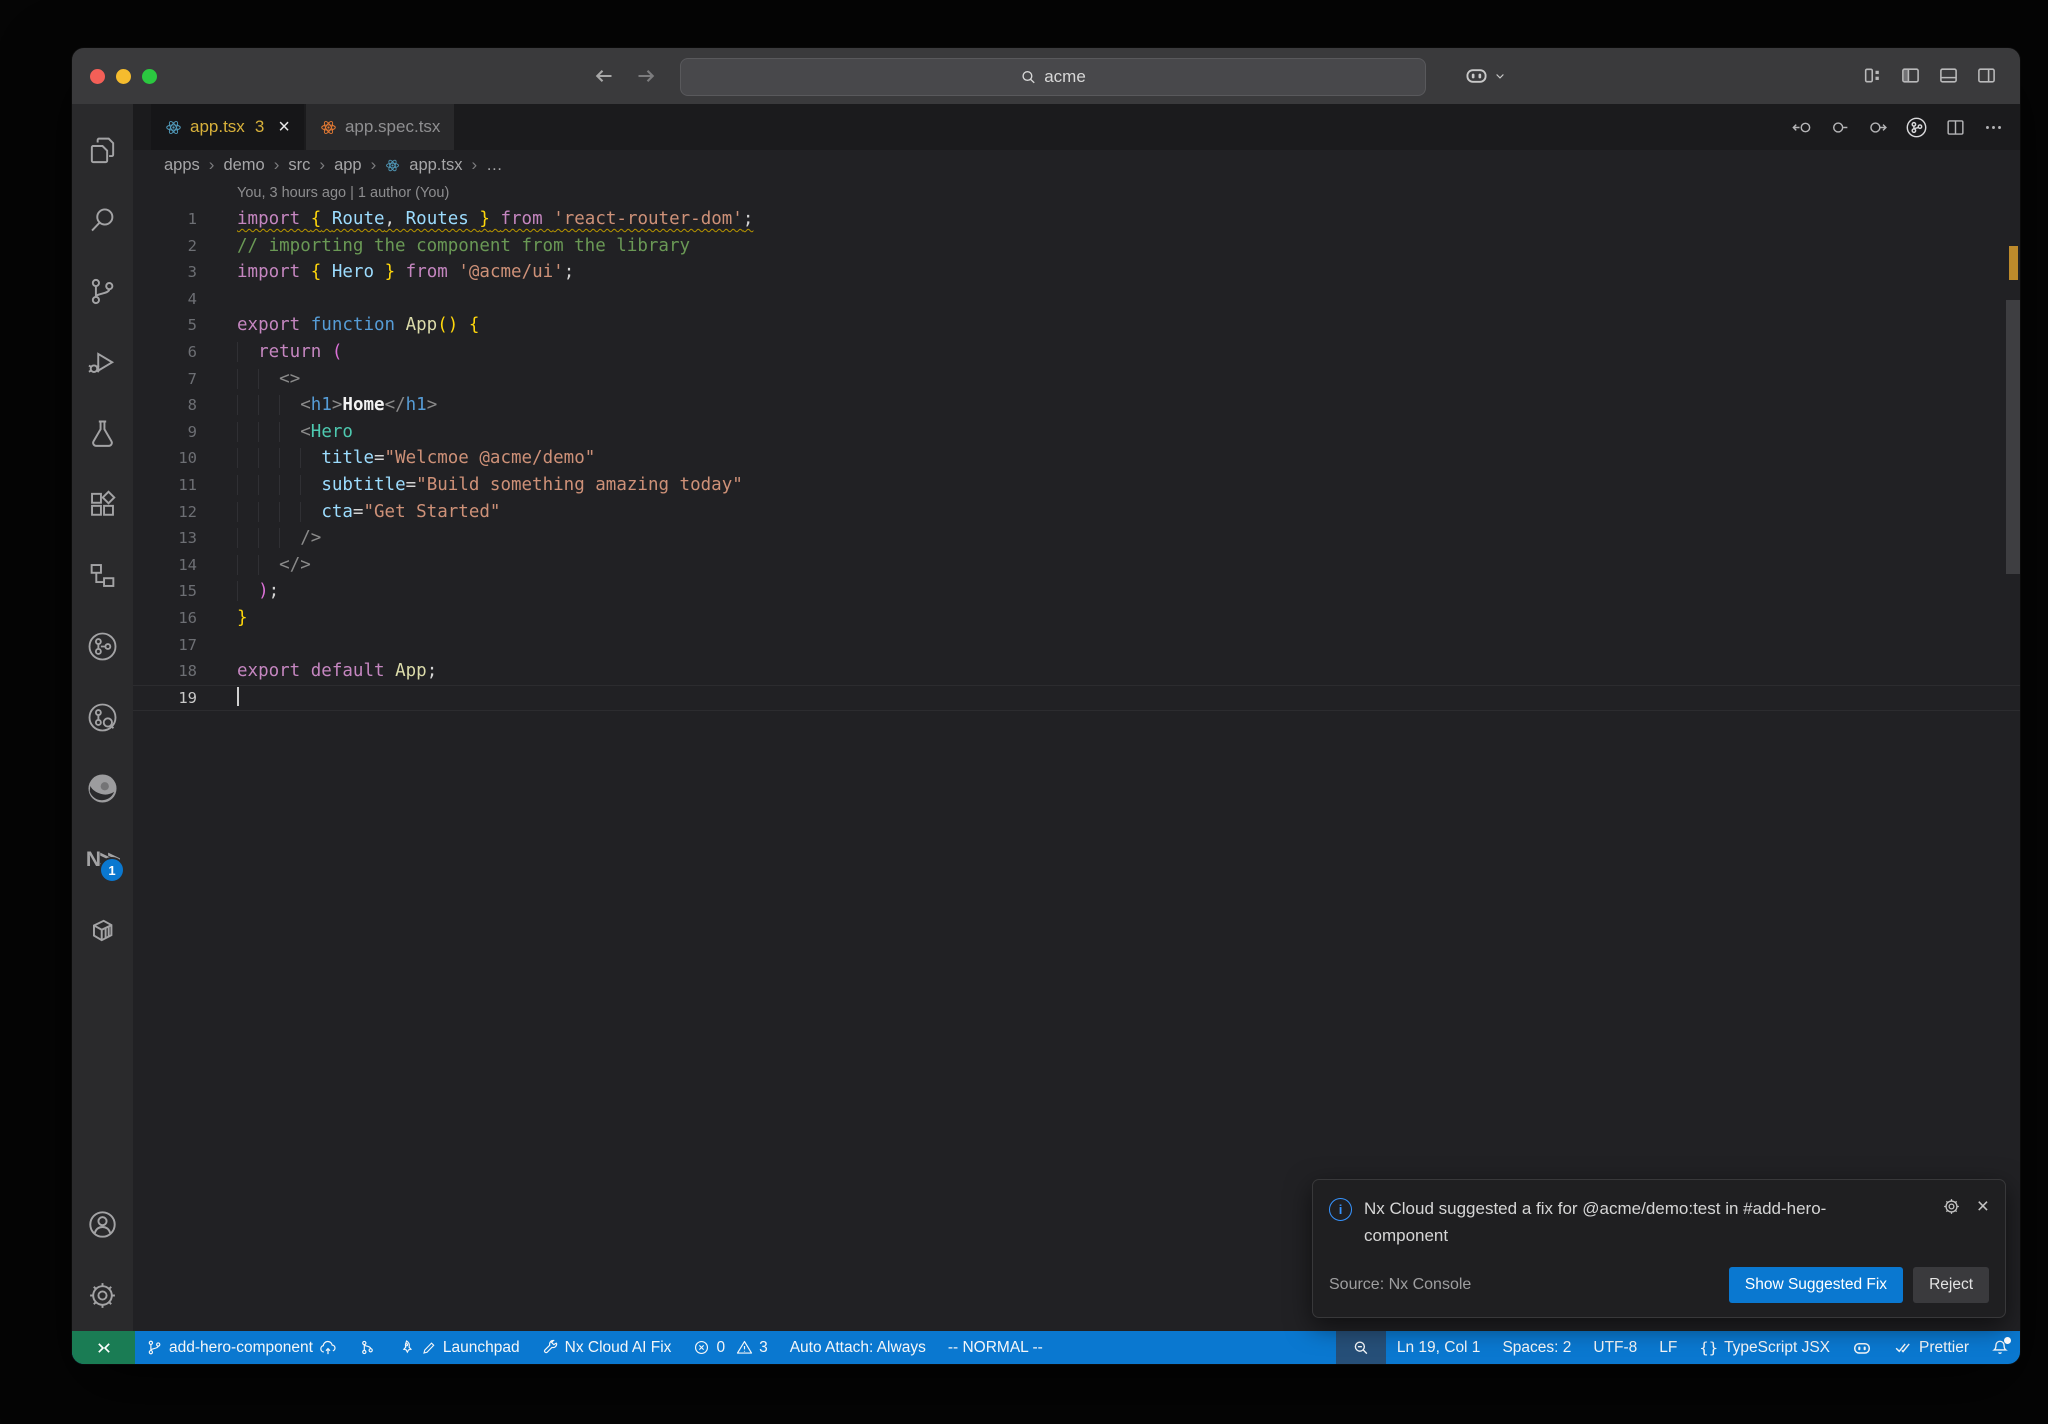 This screenshot has height=1424, width=2048. What do you see at coordinates (1076, 379) in the screenshot?
I see `code-line: 7 <>` at bounding box center [1076, 379].